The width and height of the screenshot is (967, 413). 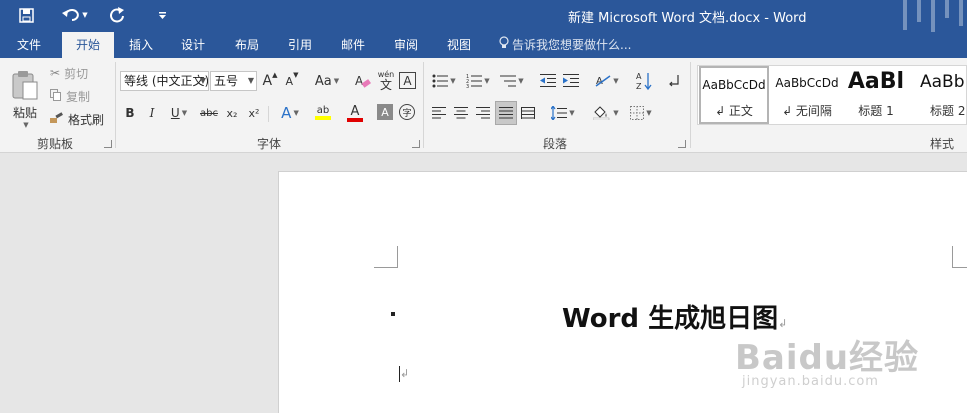 What do you see at coordinates (56, 96) in the screenshot?
I see `copy-icon` at bounding box center [56, 96].